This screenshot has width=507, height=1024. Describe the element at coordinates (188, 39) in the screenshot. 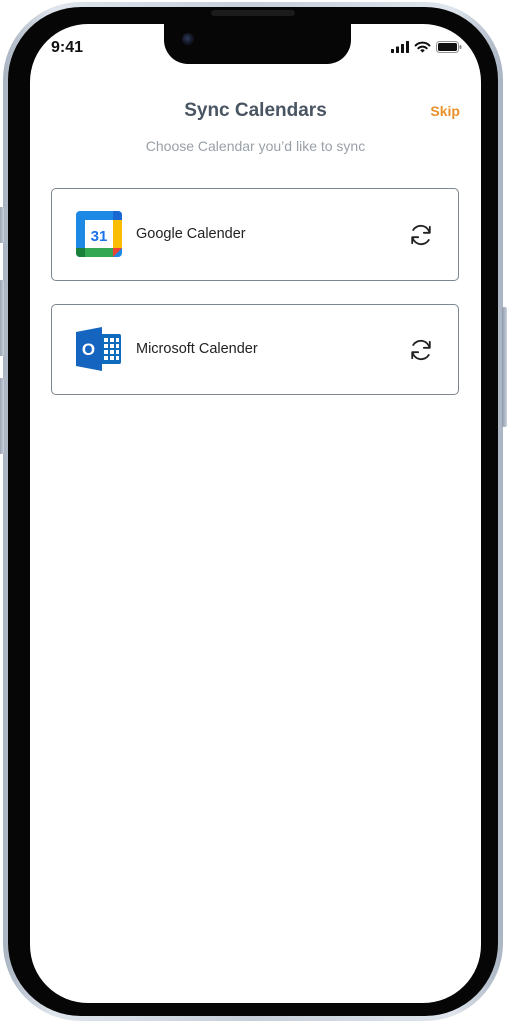

I see `front-camera` at that location.